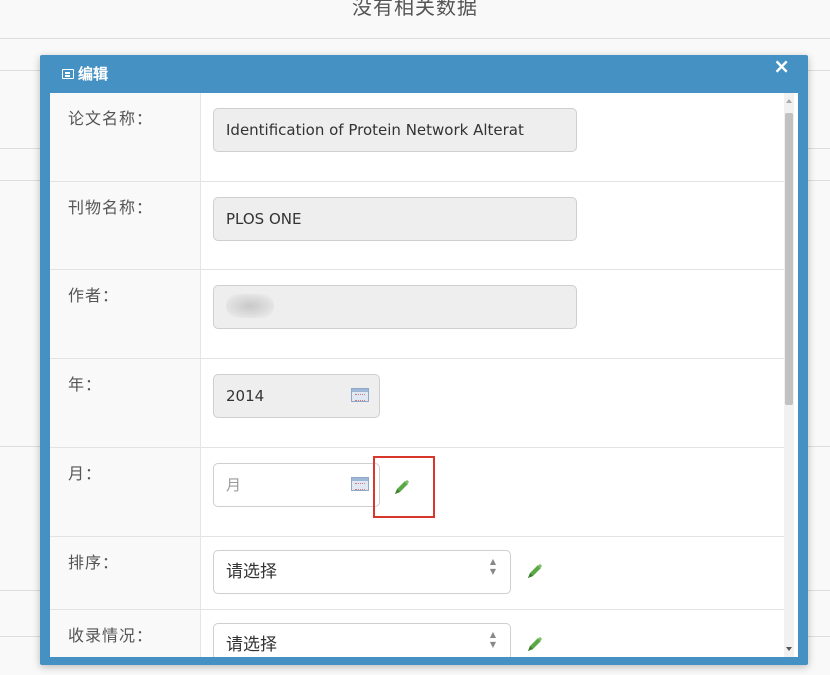 Image resolution: width=830 pixels, height=675 pixels. I want to click on form-row-journal-name: 刊物名称： PLOS ONE, so click(417, 226).